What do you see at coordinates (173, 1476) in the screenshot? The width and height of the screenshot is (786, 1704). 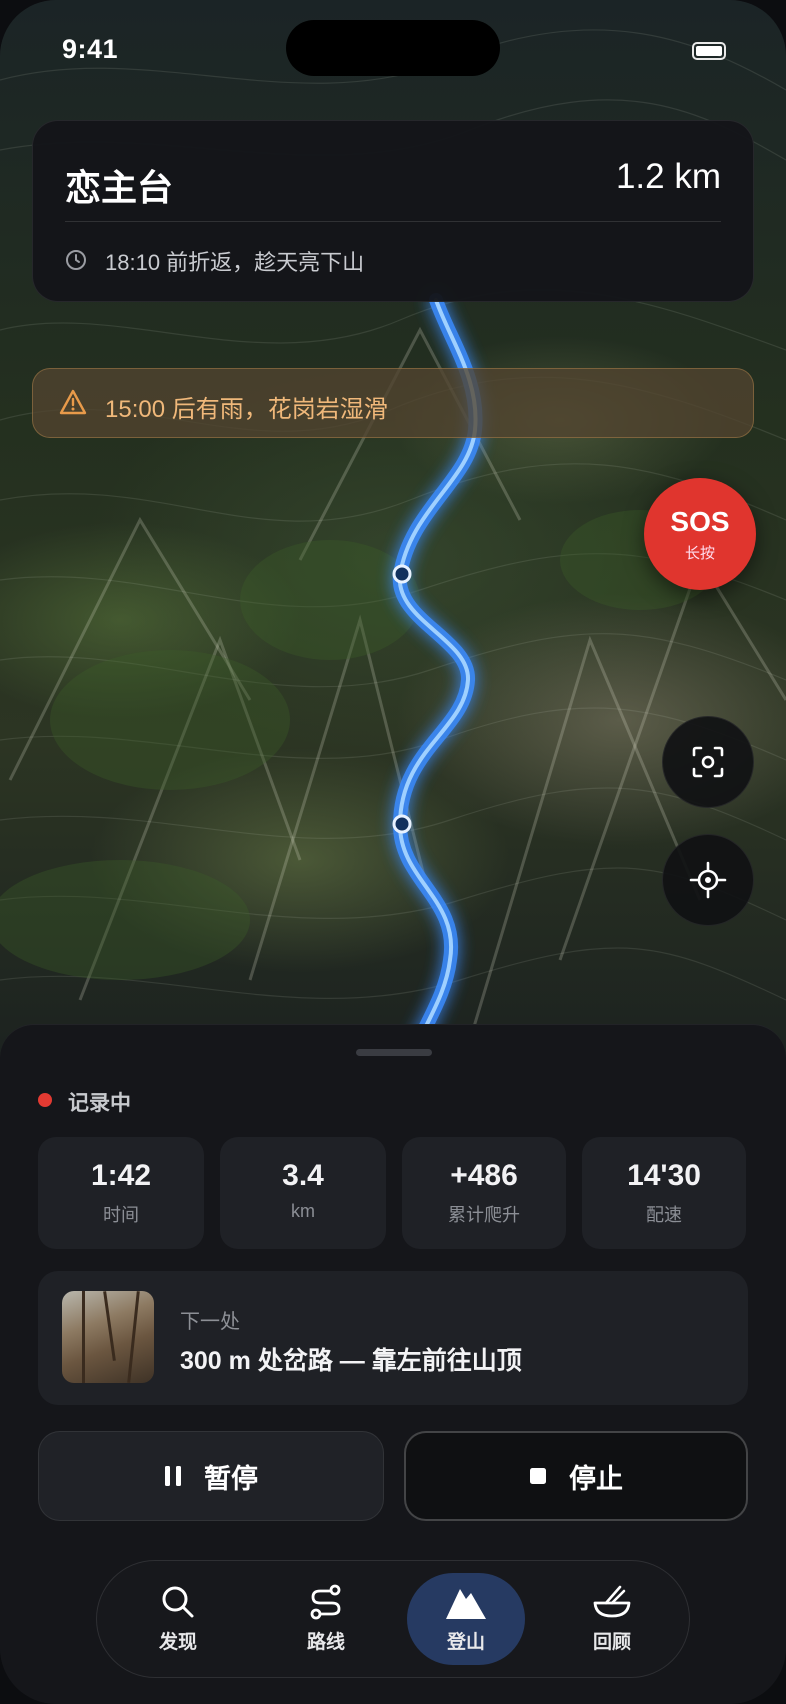 I see `pause-icon` at bounding box center [173, 1476].